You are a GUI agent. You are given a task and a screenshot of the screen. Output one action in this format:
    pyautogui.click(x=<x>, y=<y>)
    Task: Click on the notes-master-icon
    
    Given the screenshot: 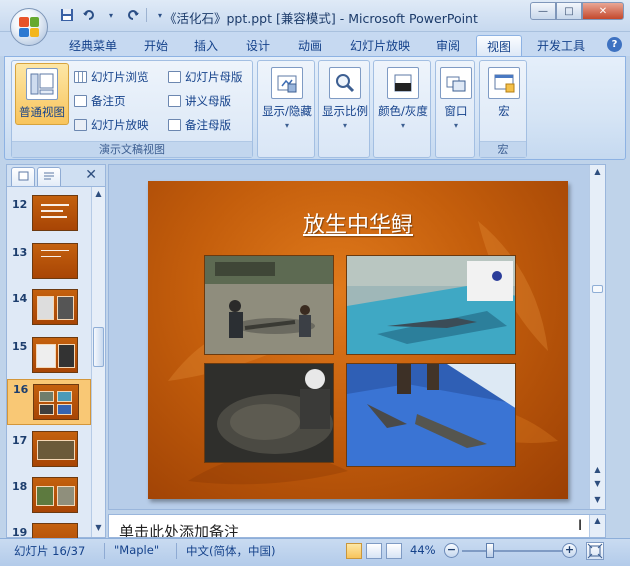 What is the action you would take?
    pyautogui.click(x=174, y=125)
    